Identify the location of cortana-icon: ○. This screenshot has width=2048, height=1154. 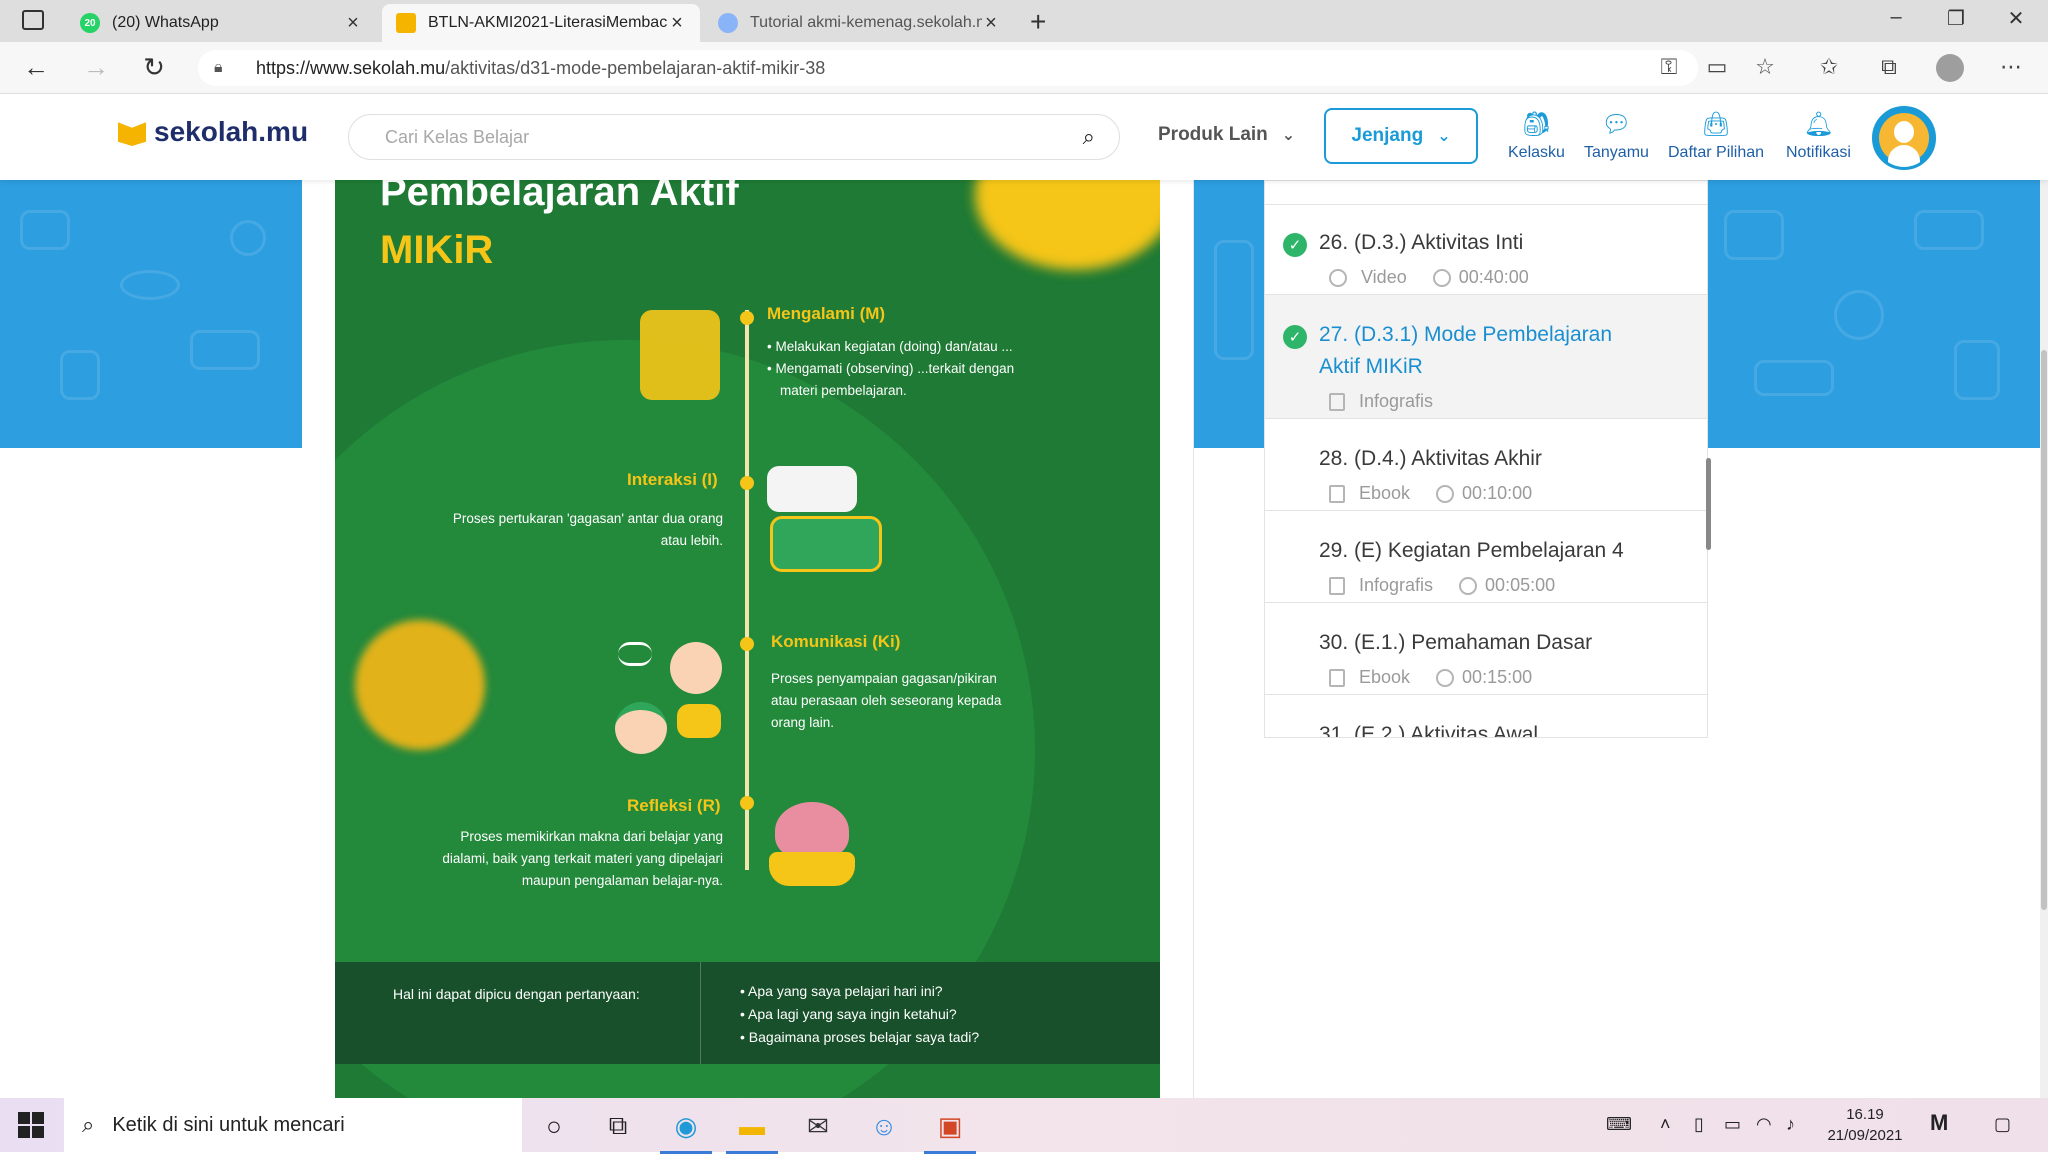
(554, 1126).